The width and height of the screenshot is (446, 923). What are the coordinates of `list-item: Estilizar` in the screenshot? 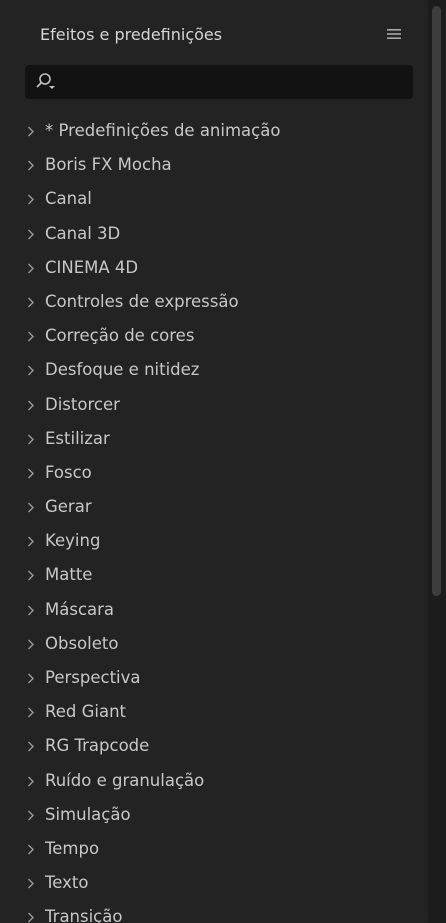 It's located at (218, 439).